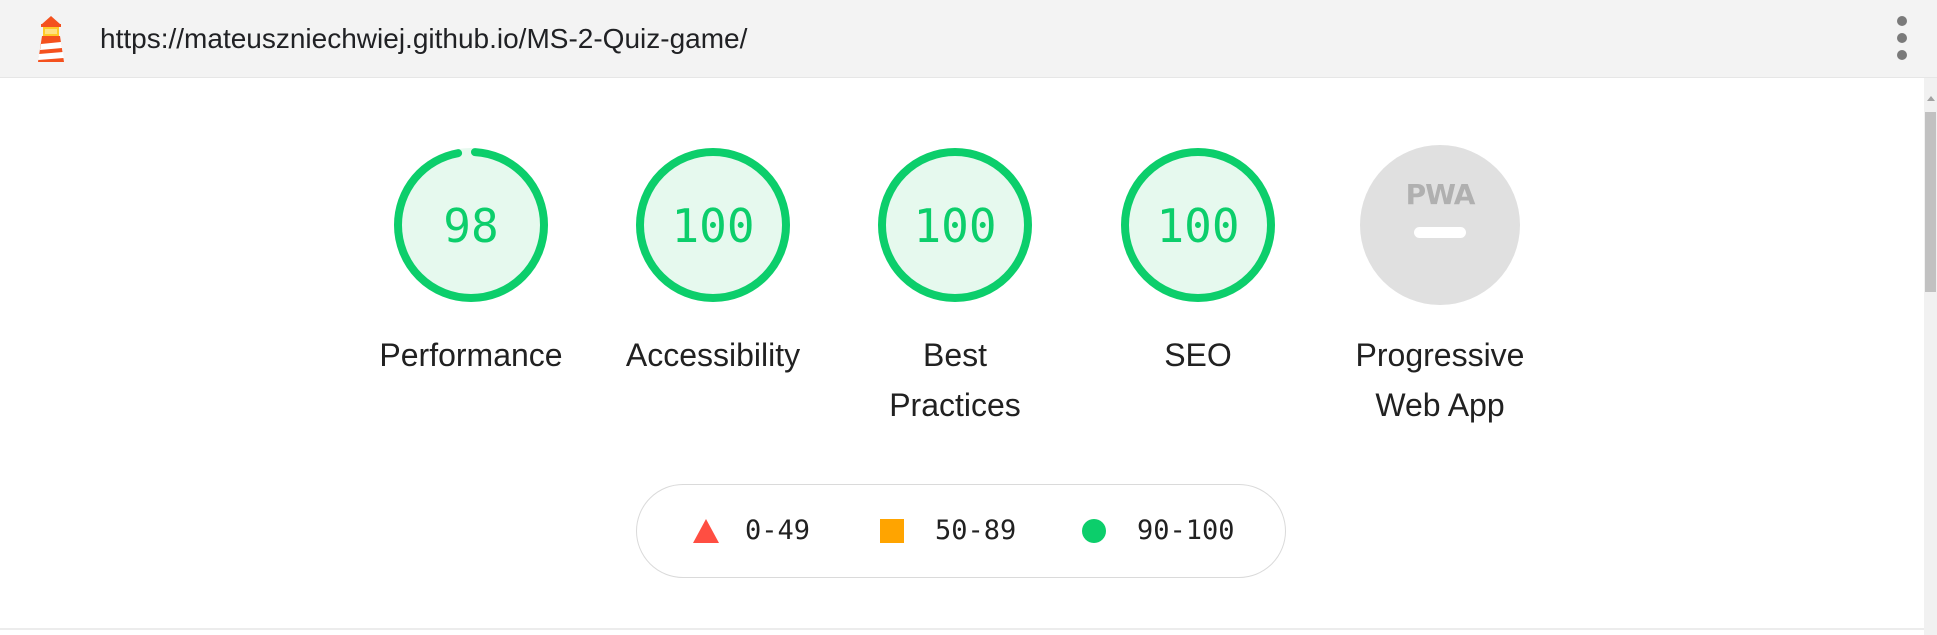 The width and height of the screenshot is (1937, 635). Describe the element at coordinates (1198, 355) in the screenshot. I see `gauge-label: SEO` at that location.